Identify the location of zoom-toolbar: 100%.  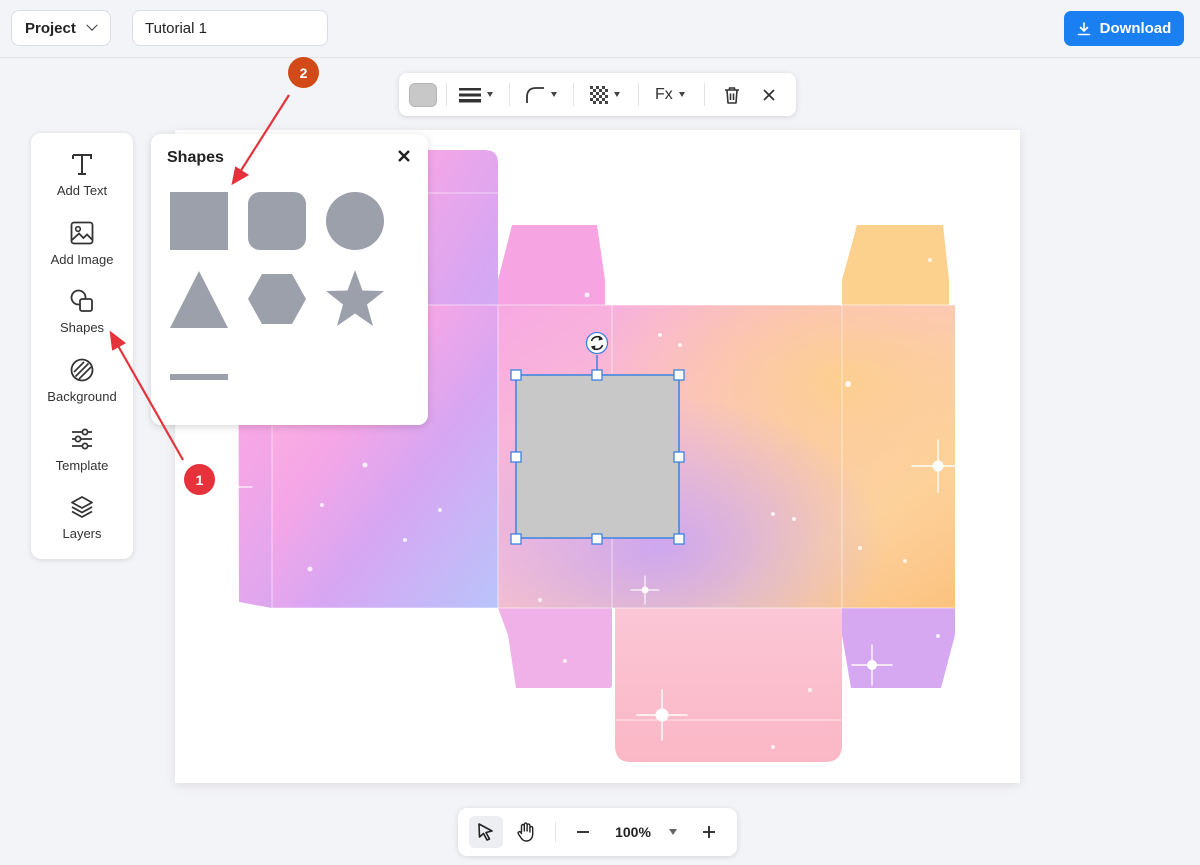
(597, 832).